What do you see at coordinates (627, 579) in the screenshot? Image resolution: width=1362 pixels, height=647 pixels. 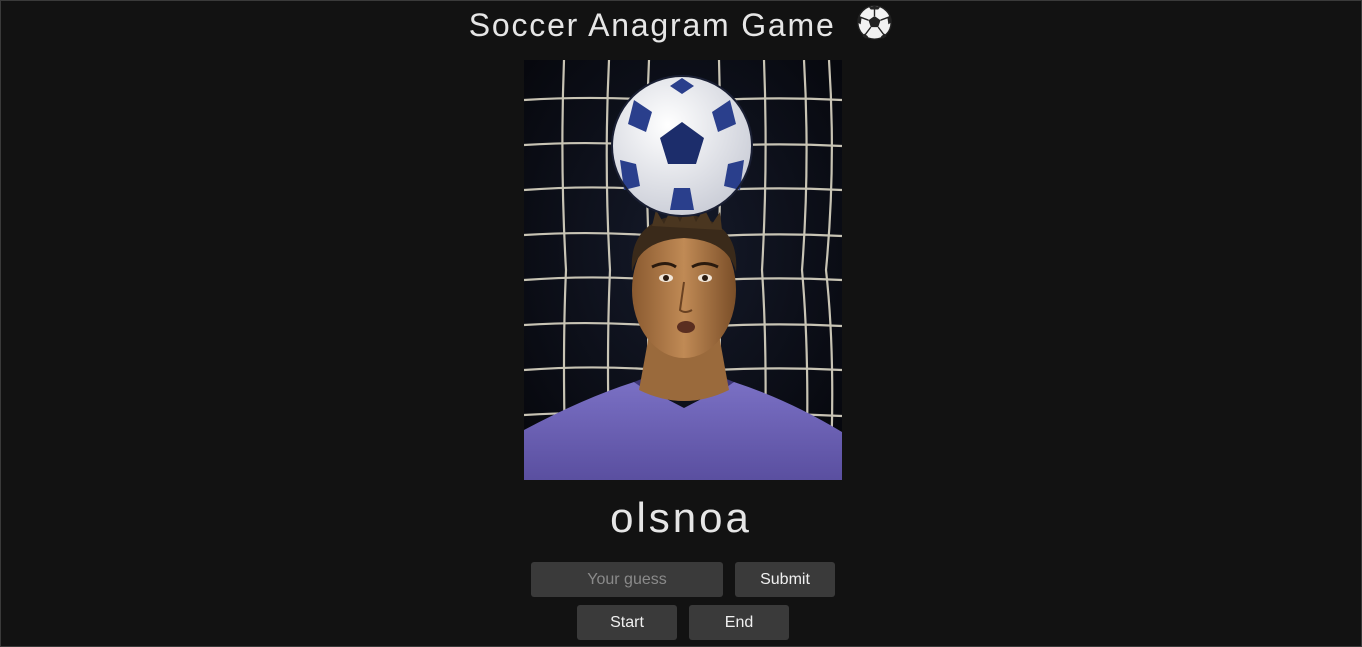 I see `guess-input` at bounding box center [627, 579].